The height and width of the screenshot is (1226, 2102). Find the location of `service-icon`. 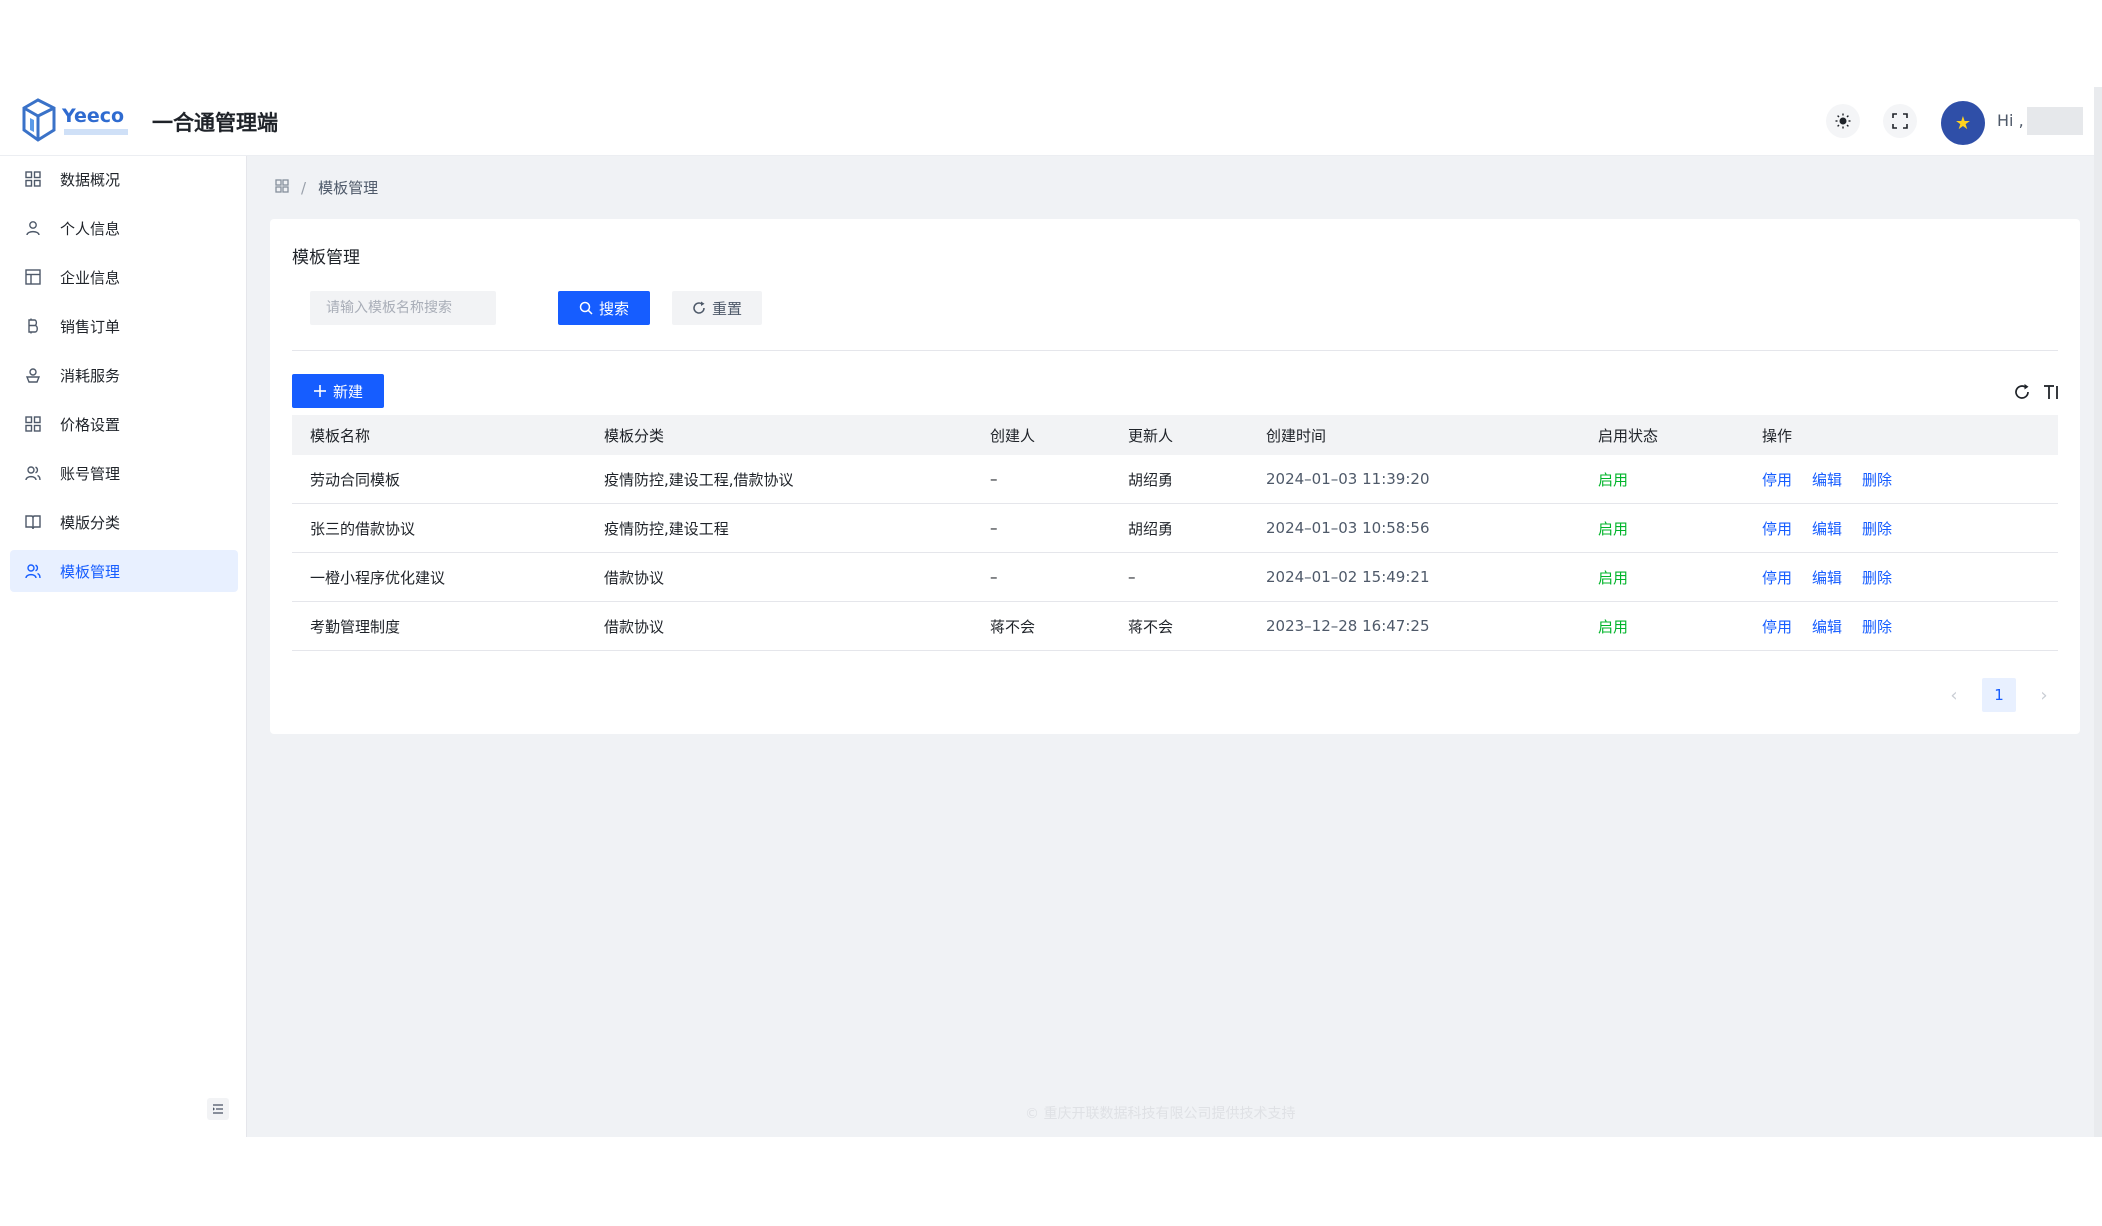

service-icon is located at coordinates (33, 375).